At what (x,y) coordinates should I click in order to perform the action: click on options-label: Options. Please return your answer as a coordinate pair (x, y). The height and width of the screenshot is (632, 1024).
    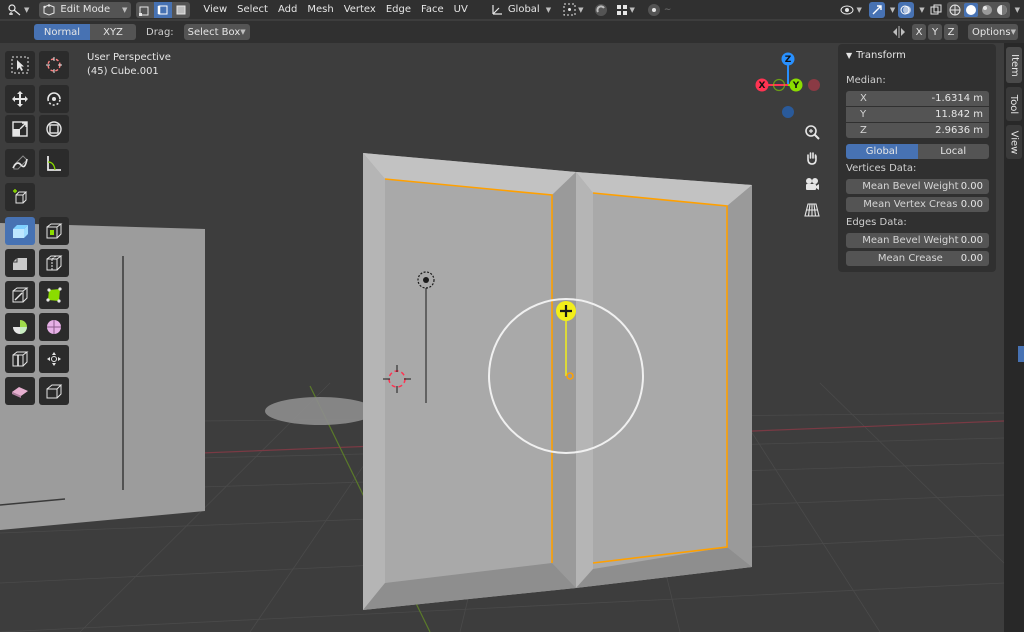
    Looking at the image, I should click on (991, 32).